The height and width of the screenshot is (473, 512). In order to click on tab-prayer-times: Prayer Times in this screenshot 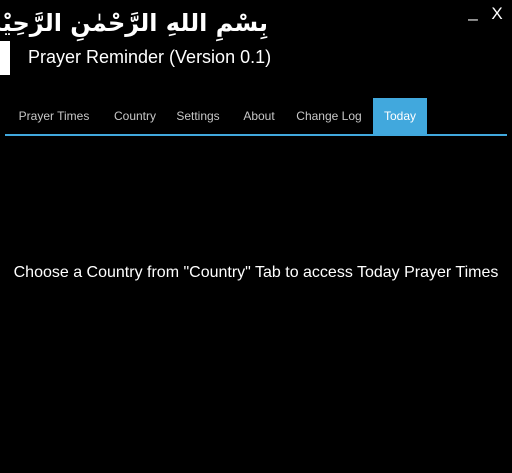, I will do `click(54, 116)`.